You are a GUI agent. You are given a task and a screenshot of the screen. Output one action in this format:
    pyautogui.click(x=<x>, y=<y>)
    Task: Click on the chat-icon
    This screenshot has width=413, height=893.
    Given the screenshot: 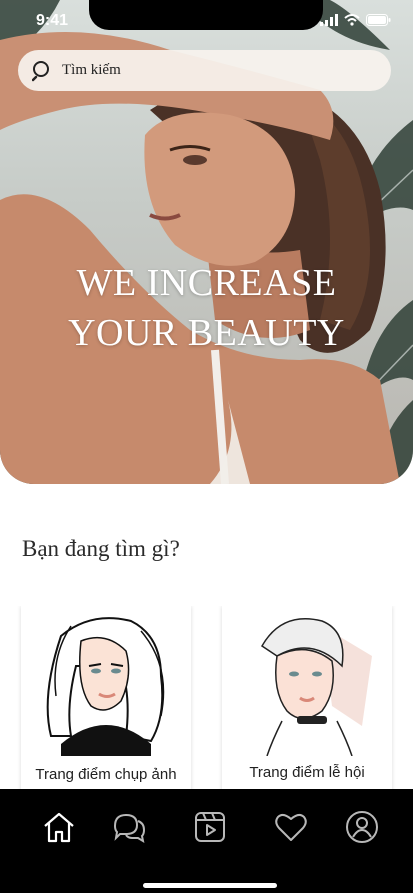 What is the action you would take?
    pyautogui.click(x=129, y=827)
    